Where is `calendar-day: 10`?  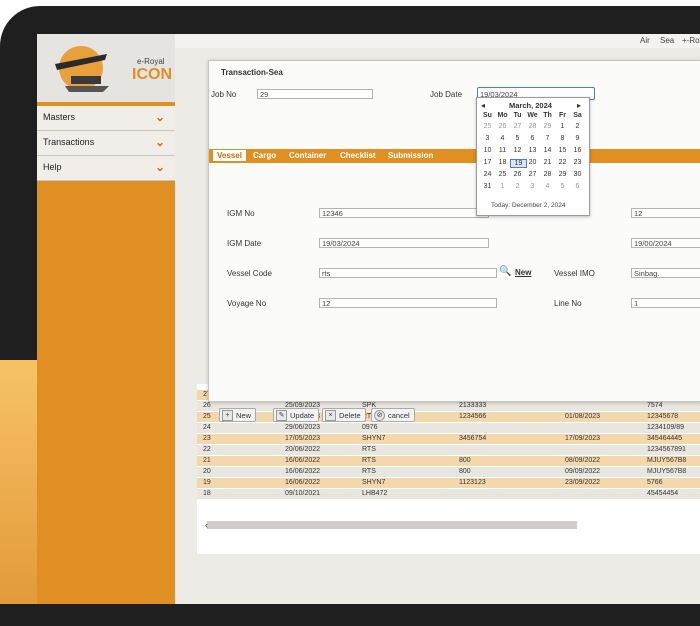 calendar-day: 10 is located at coordinates (487, 150).